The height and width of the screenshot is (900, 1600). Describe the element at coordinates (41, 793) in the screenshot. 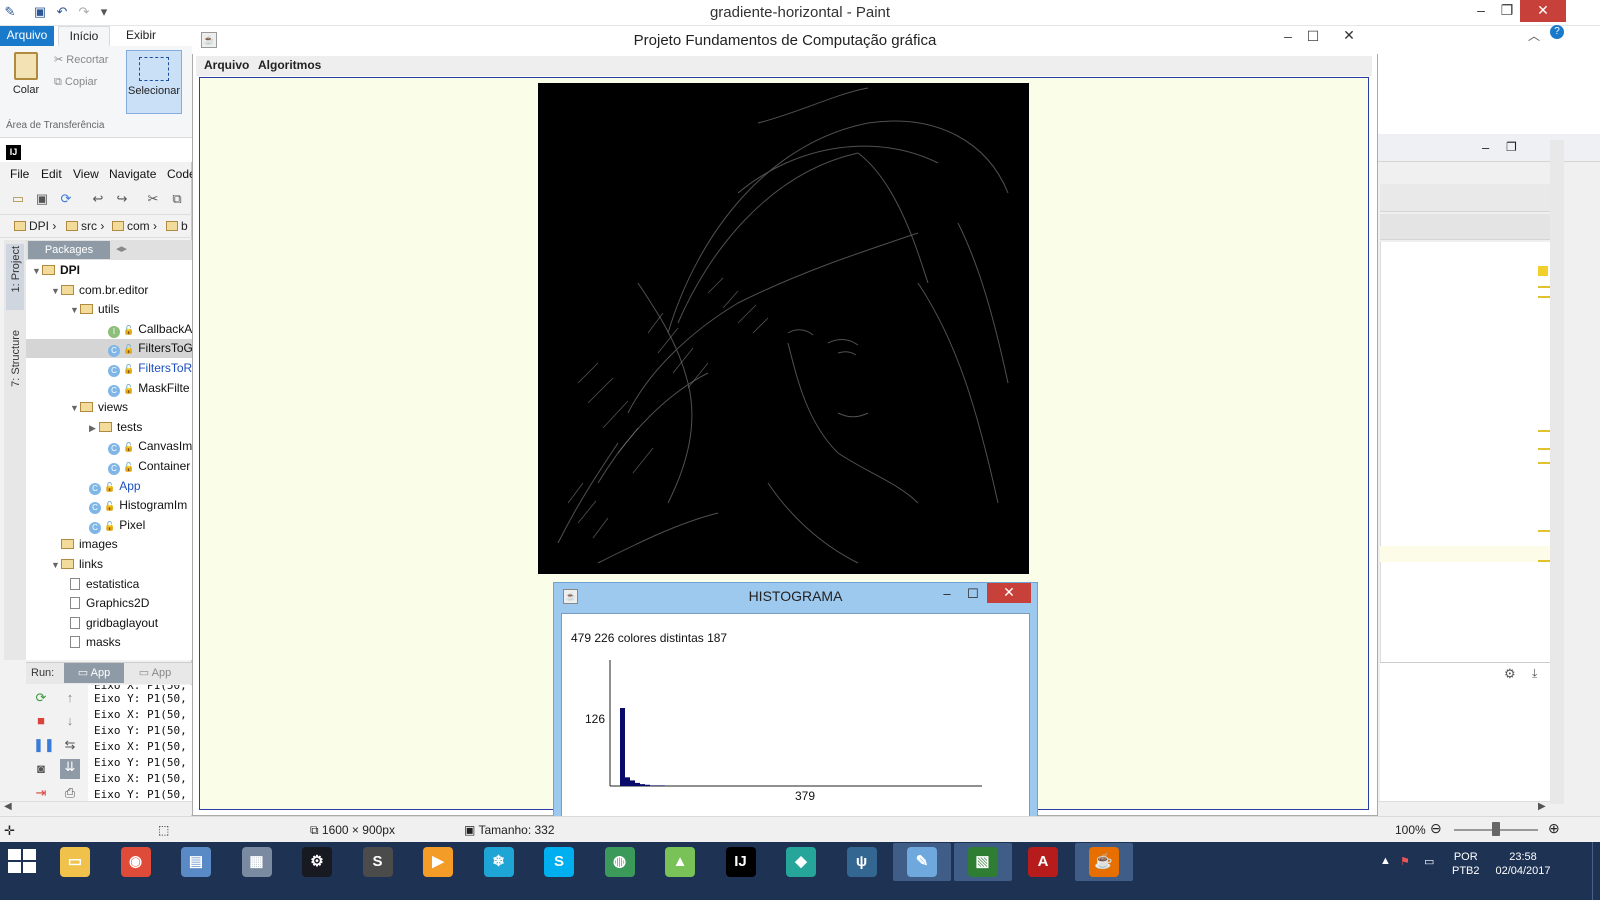

I see `exit-icon: ⇥` at that location.